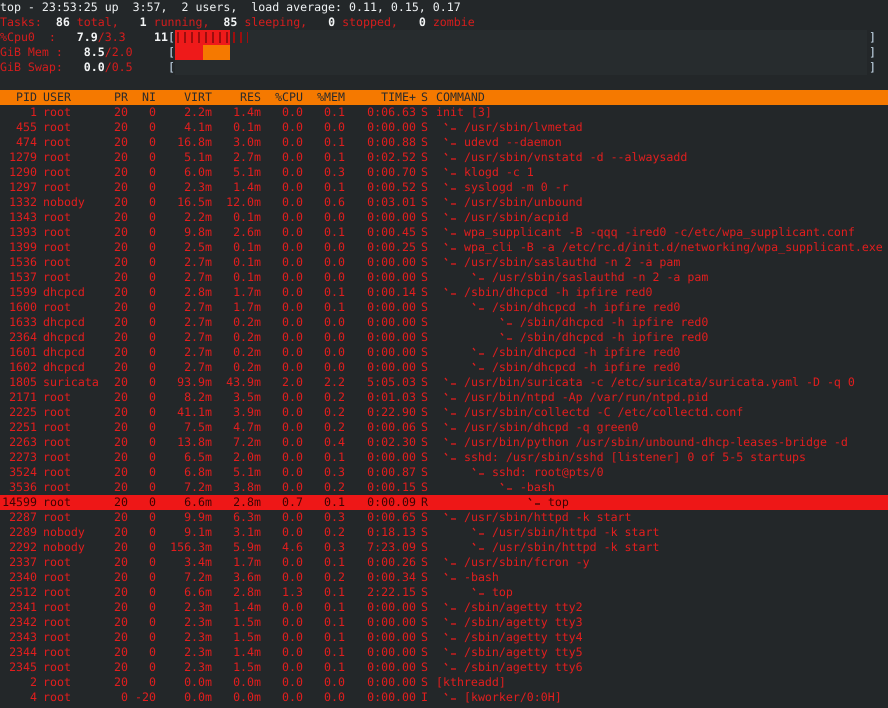 This screenshot has height=708, width=888. What do you see at coordinates (444, 382) in the screenshot?
I see `process-row: 1805 suricata 20 0 93.9m 43.9m 2.0 2.2 5:05.03 S /usr/bin/suricata -c /etc/suricata/suricata.yaml -D -q 0` at bounding box center [444, 382].